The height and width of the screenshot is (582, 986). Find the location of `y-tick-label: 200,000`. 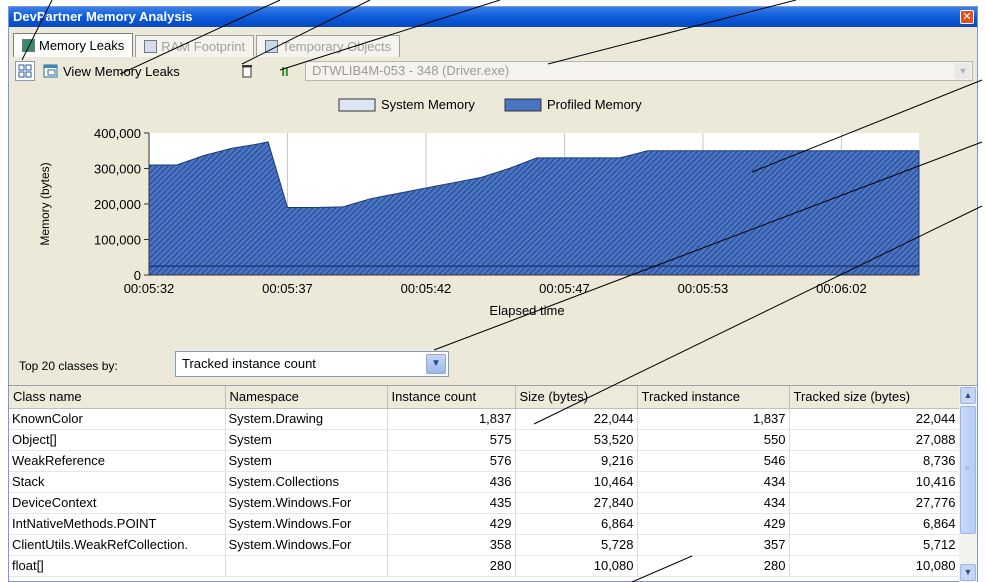

y-tick-label: 200,000 is located at coordinates (117, 204).